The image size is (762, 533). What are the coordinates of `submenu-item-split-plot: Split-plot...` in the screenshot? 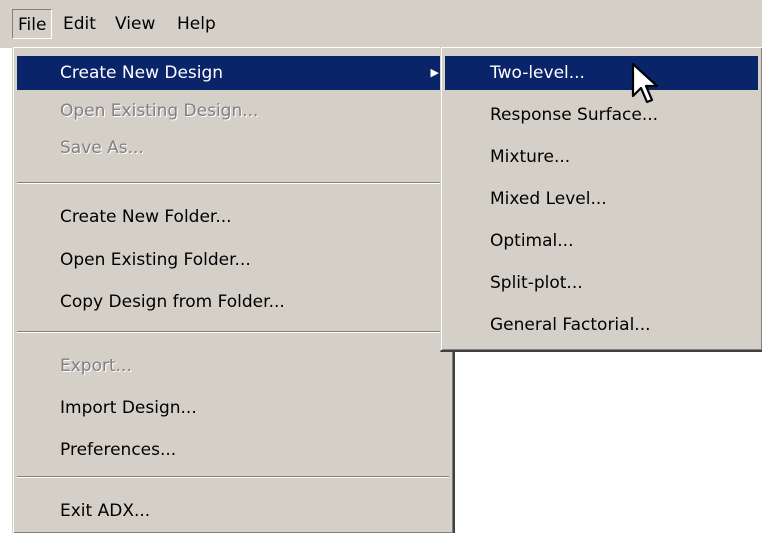 It's located at (601, 283).